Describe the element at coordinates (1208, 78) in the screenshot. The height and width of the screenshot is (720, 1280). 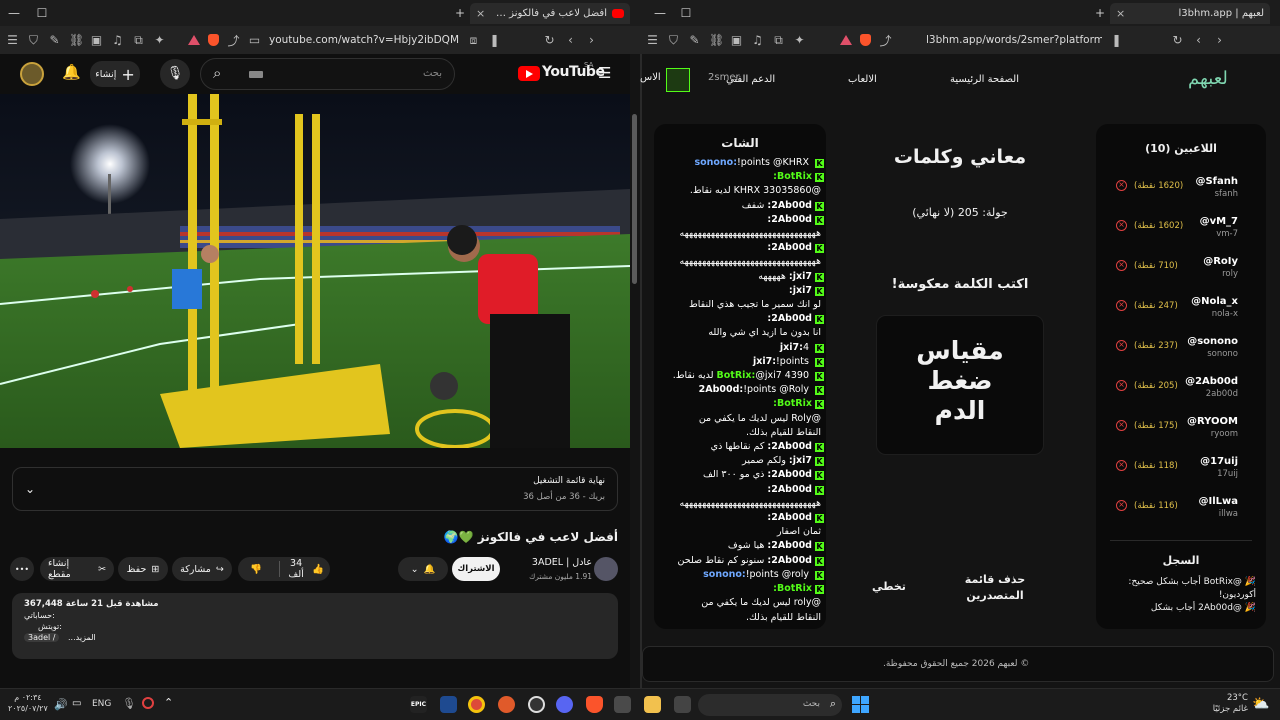
I see `site-logo: لعبهم` at that location.